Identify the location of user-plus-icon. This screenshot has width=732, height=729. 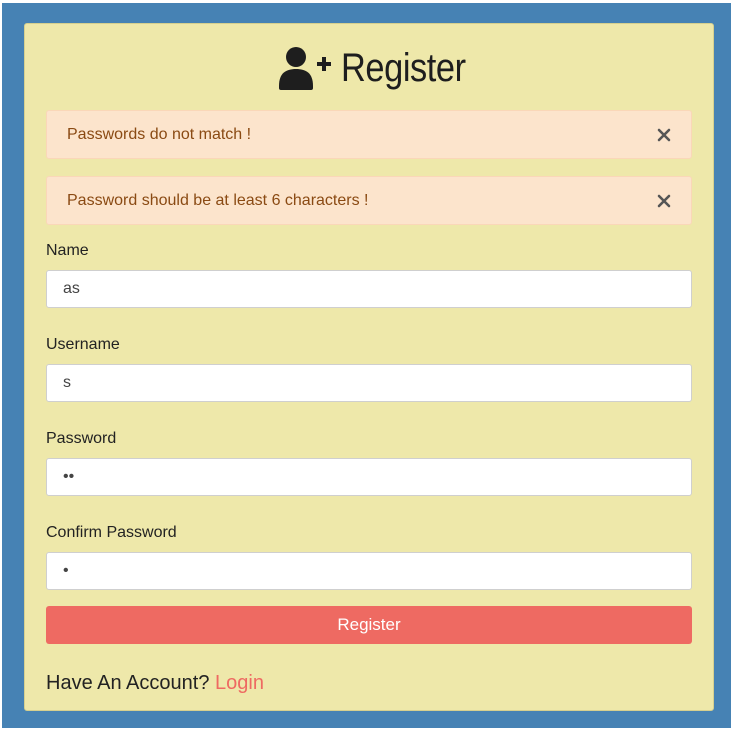
(304, 68).